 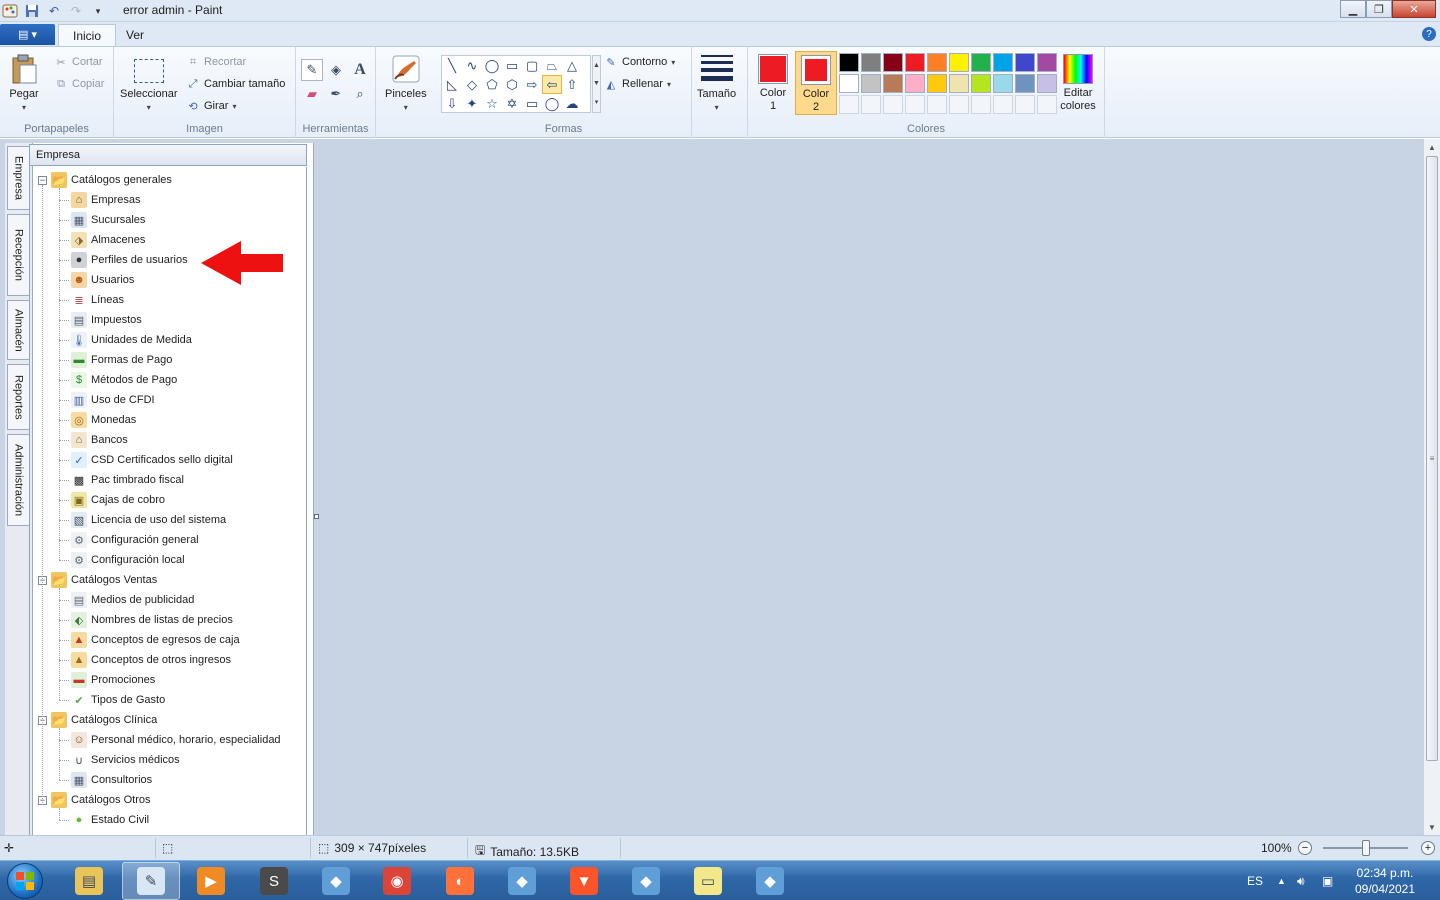 What do you see at coordinates (452, 103) in the screenshot?
I see `down-arrow-shape-icon: ⇩` at bounding box center [452, 103].